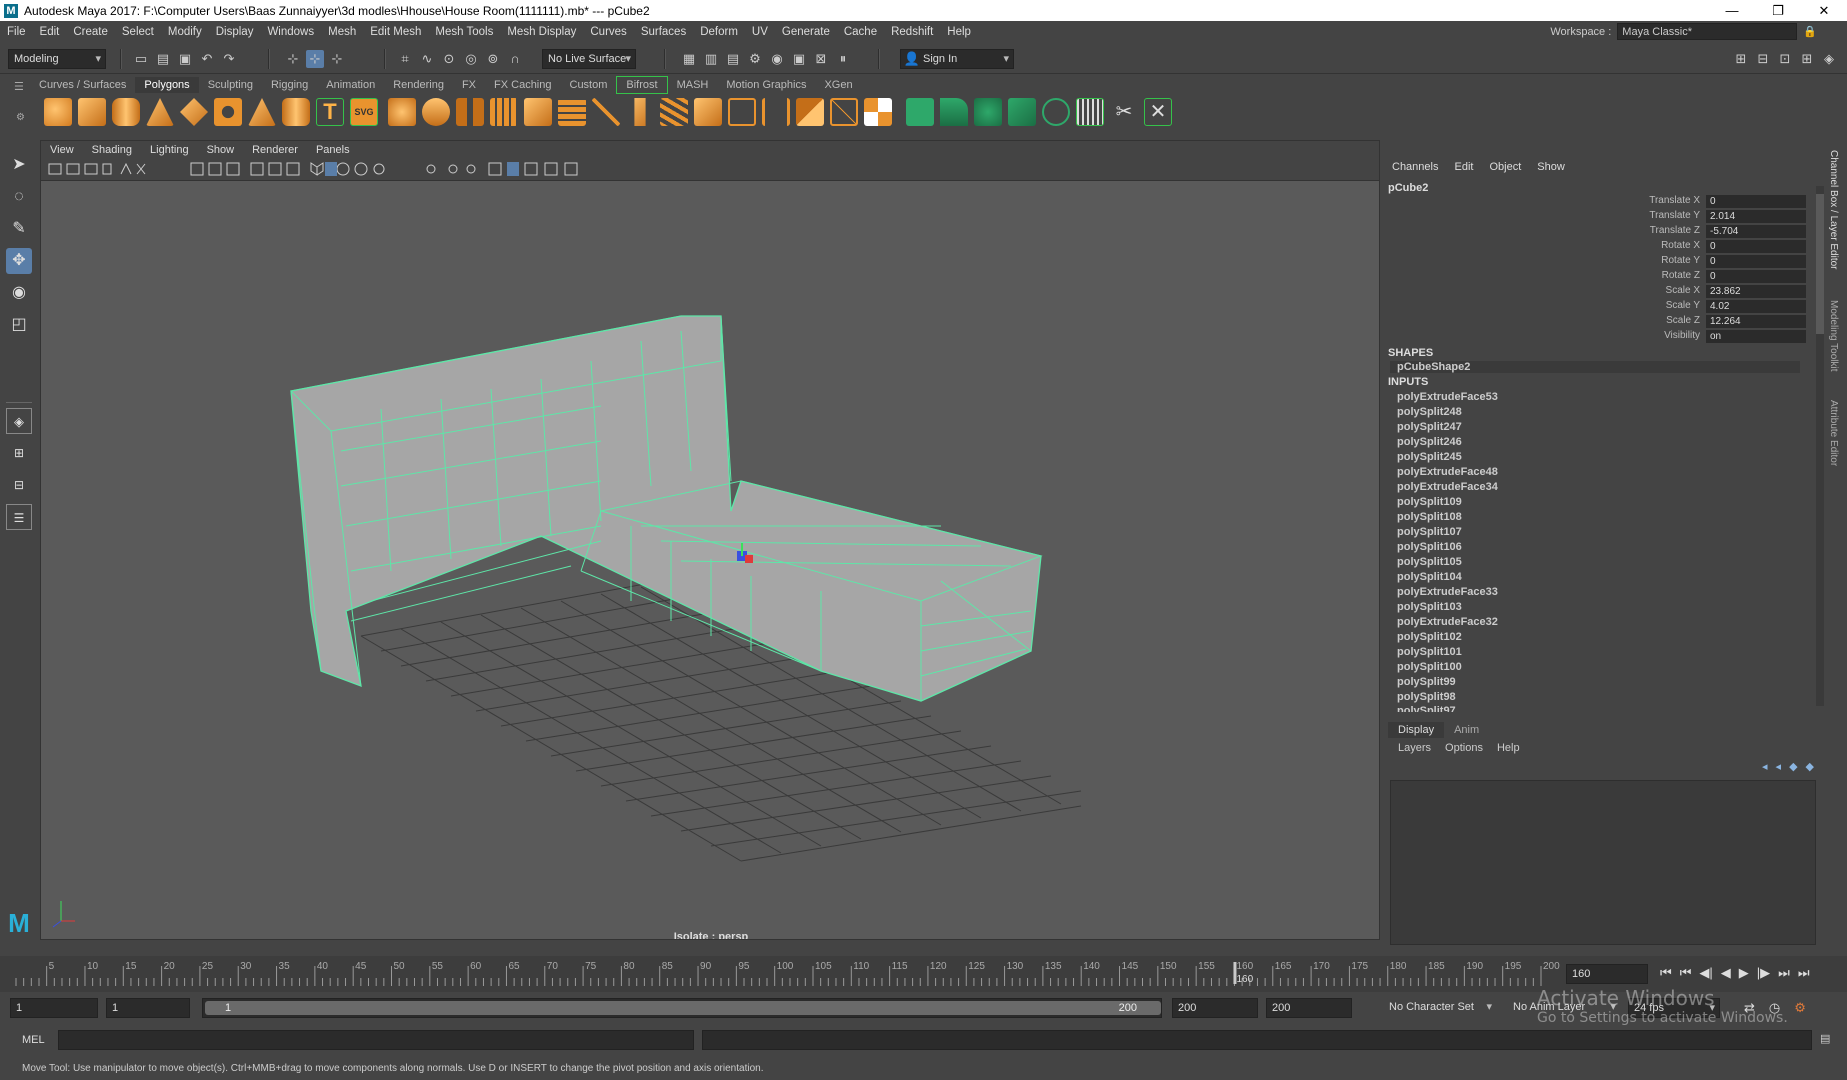  I want to click on snap-point-icon: ⊙, so click(449, 59).